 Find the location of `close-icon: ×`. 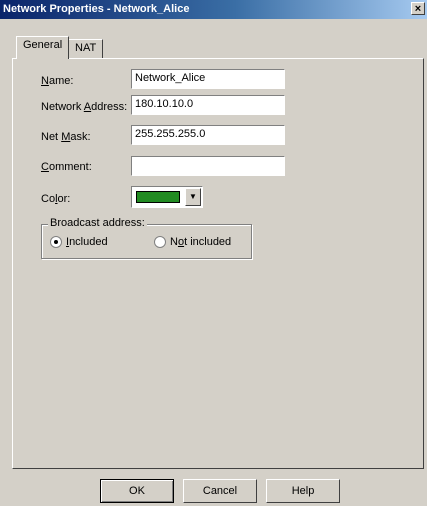

close-icon: × is located at coordinates (418, 9).